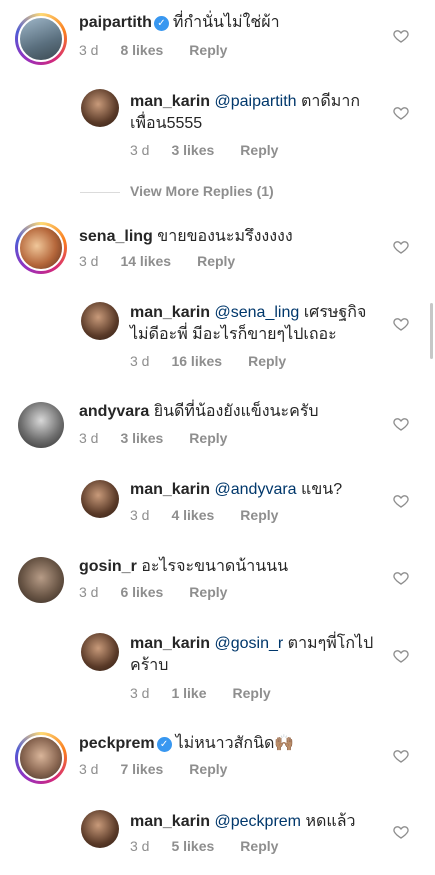  Describe the element at coordinates (330, 821) in the screenshot. I see `comment-text: หดแล้ว` at that location.